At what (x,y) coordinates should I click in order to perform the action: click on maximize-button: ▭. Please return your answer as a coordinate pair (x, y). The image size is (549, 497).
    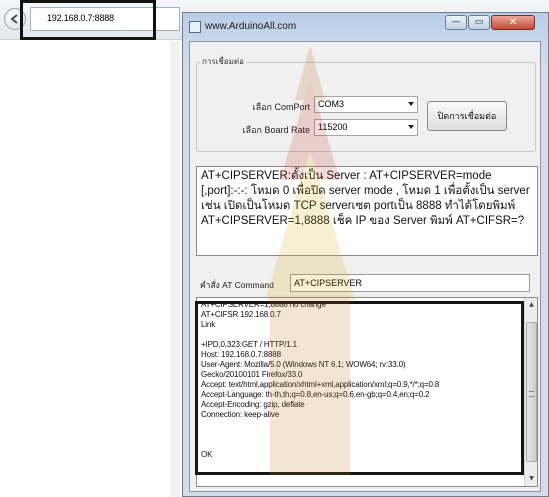
    Looking at the image, I should click on (479, 22).